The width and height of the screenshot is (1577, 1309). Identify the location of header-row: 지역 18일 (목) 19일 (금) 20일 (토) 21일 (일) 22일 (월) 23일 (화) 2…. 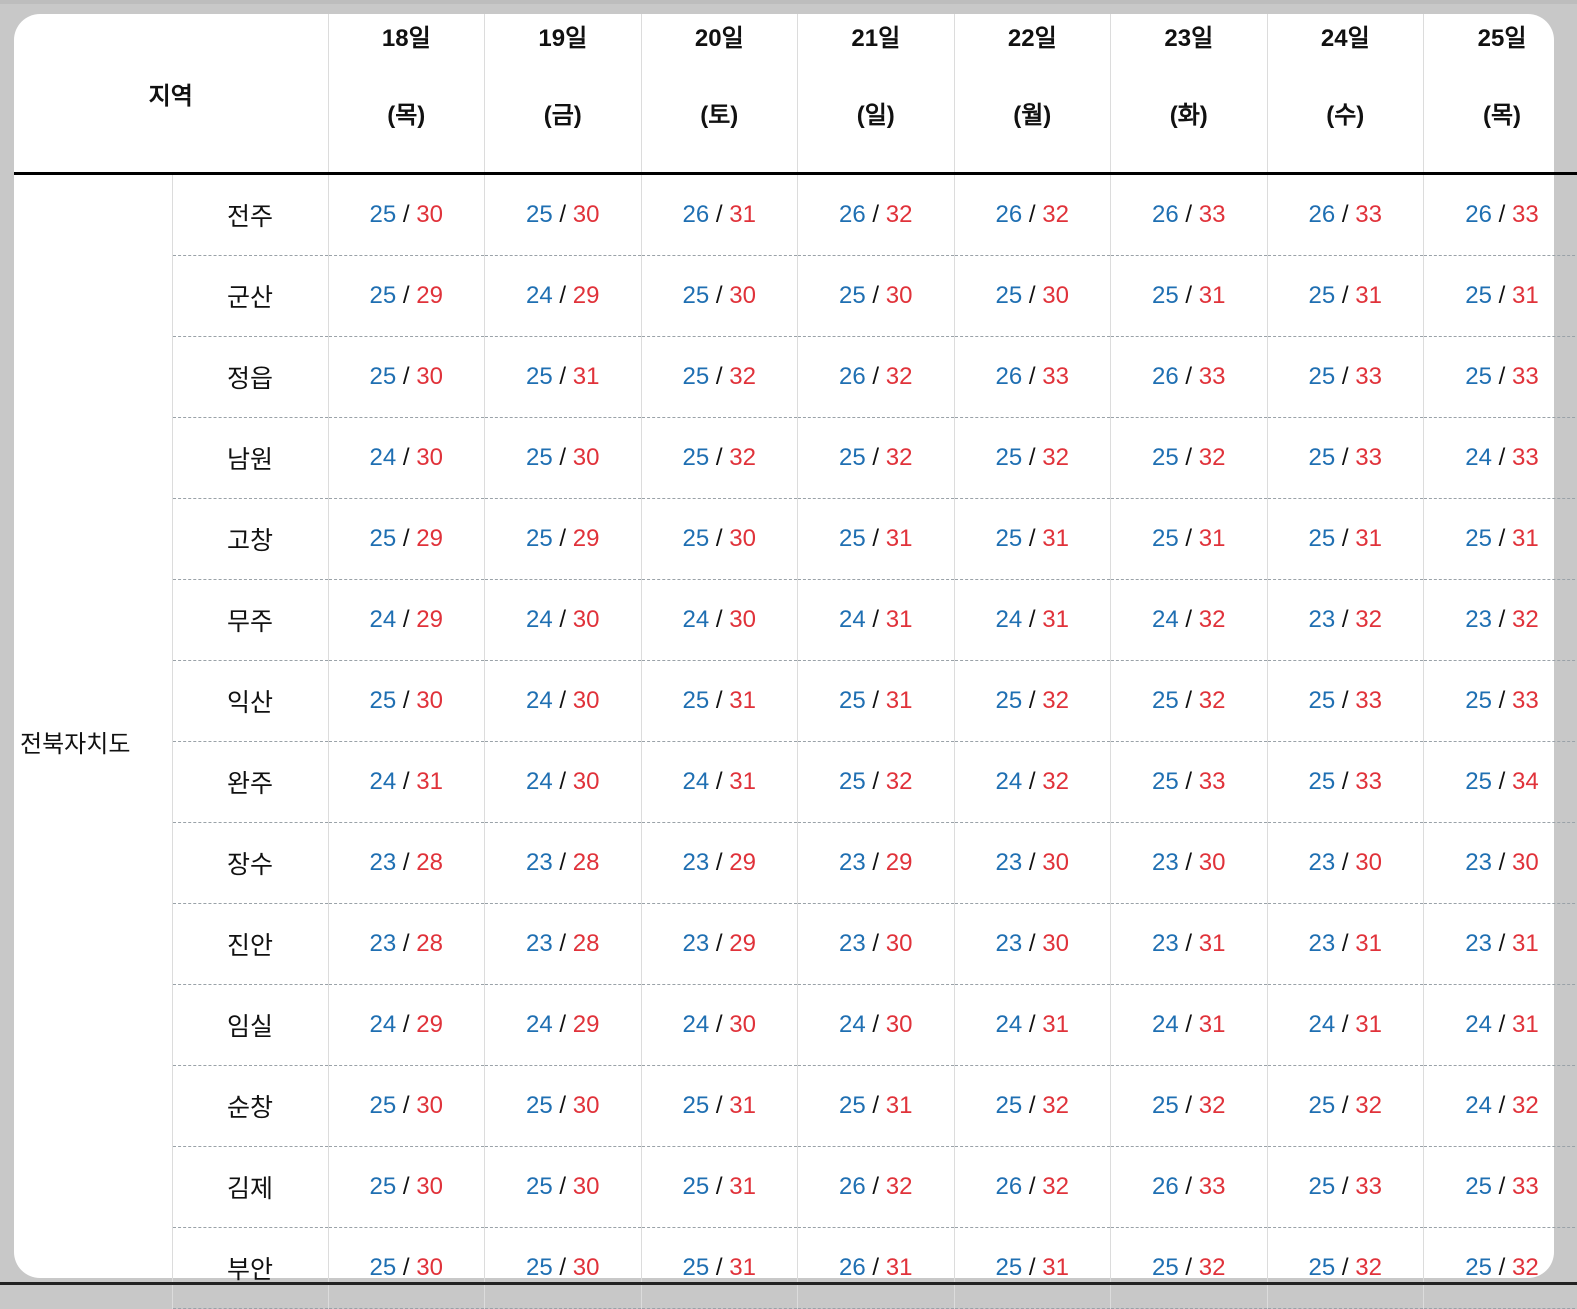
(795, 94).